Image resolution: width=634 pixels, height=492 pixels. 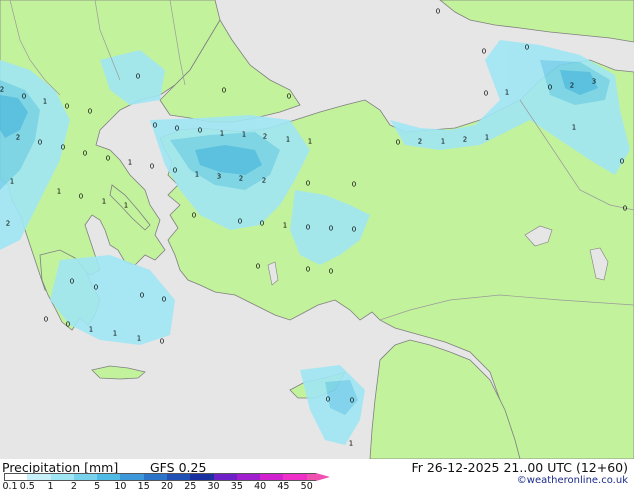 I want to click on credit-link: ©weatheronline.co.uk, so click(x=572, y=480).